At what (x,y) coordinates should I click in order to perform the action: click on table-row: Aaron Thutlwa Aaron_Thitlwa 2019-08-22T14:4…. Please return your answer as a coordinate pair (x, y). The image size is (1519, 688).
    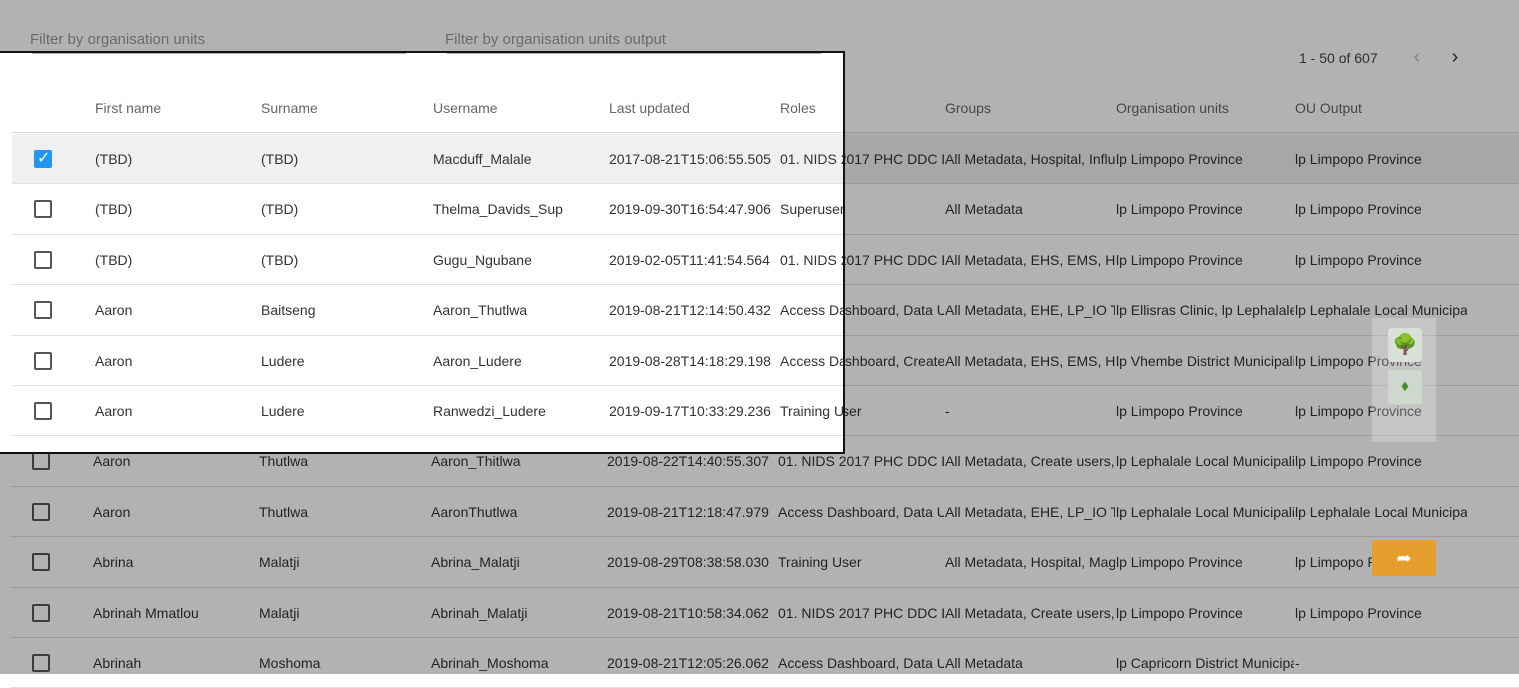
    Looking at the image, I should click on (428, 445).